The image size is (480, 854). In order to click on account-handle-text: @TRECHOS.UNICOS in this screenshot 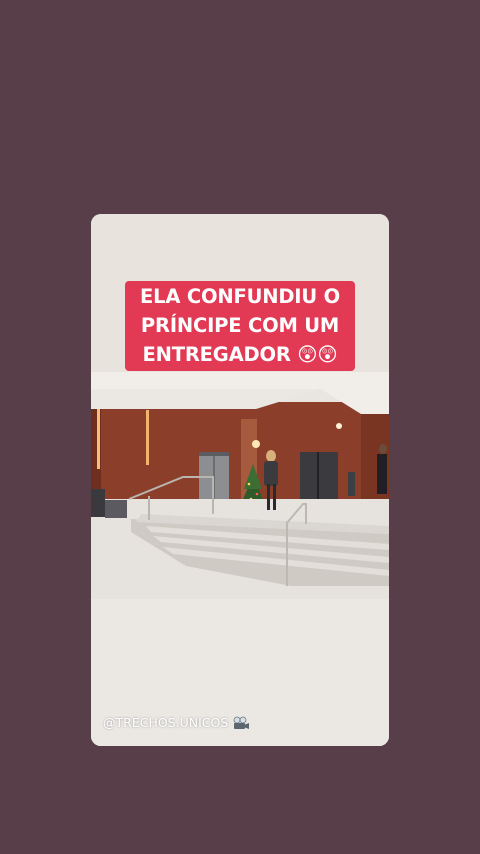, I will do `click(166, 722)`.